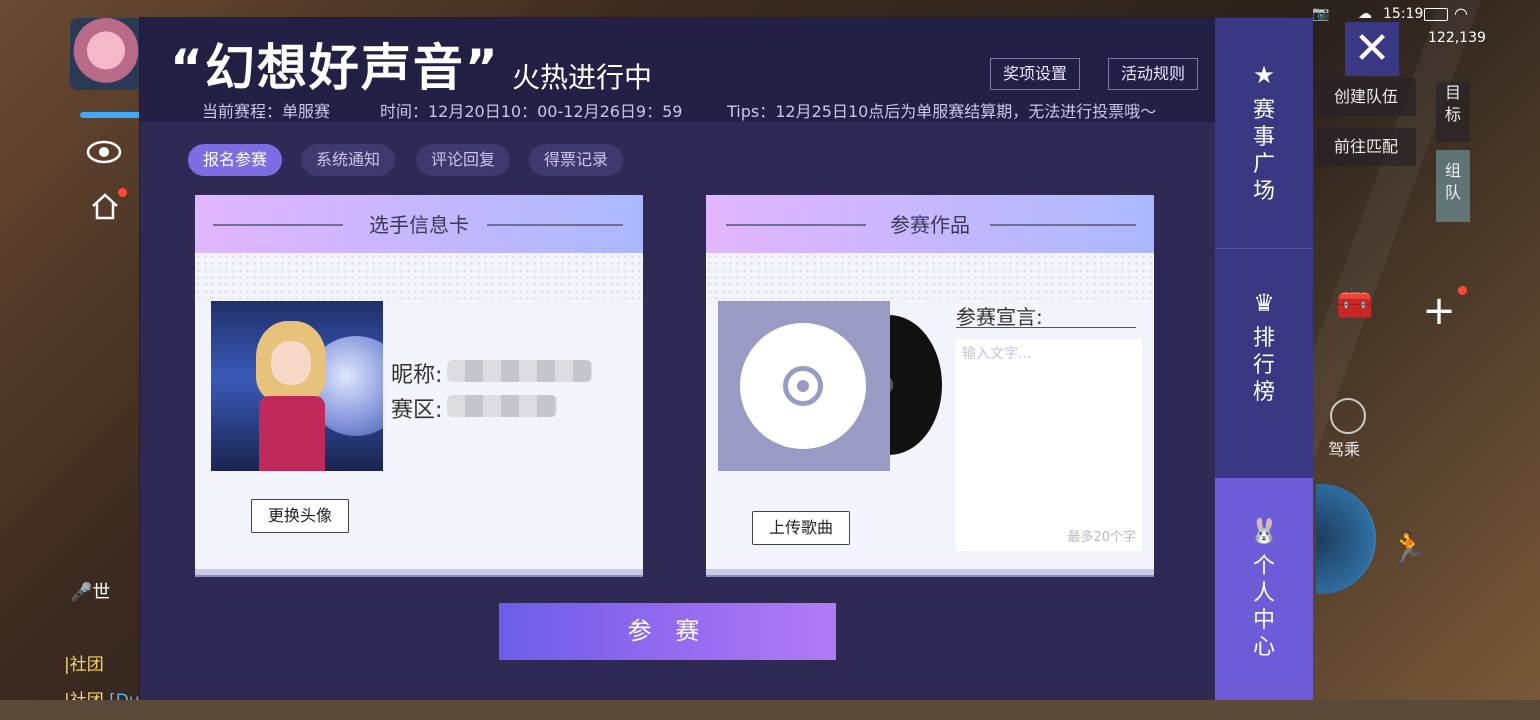  Describe the element at coordinates (582, 77) in the screenshot. I see `page-subtitle: 火热进行中` at that location.